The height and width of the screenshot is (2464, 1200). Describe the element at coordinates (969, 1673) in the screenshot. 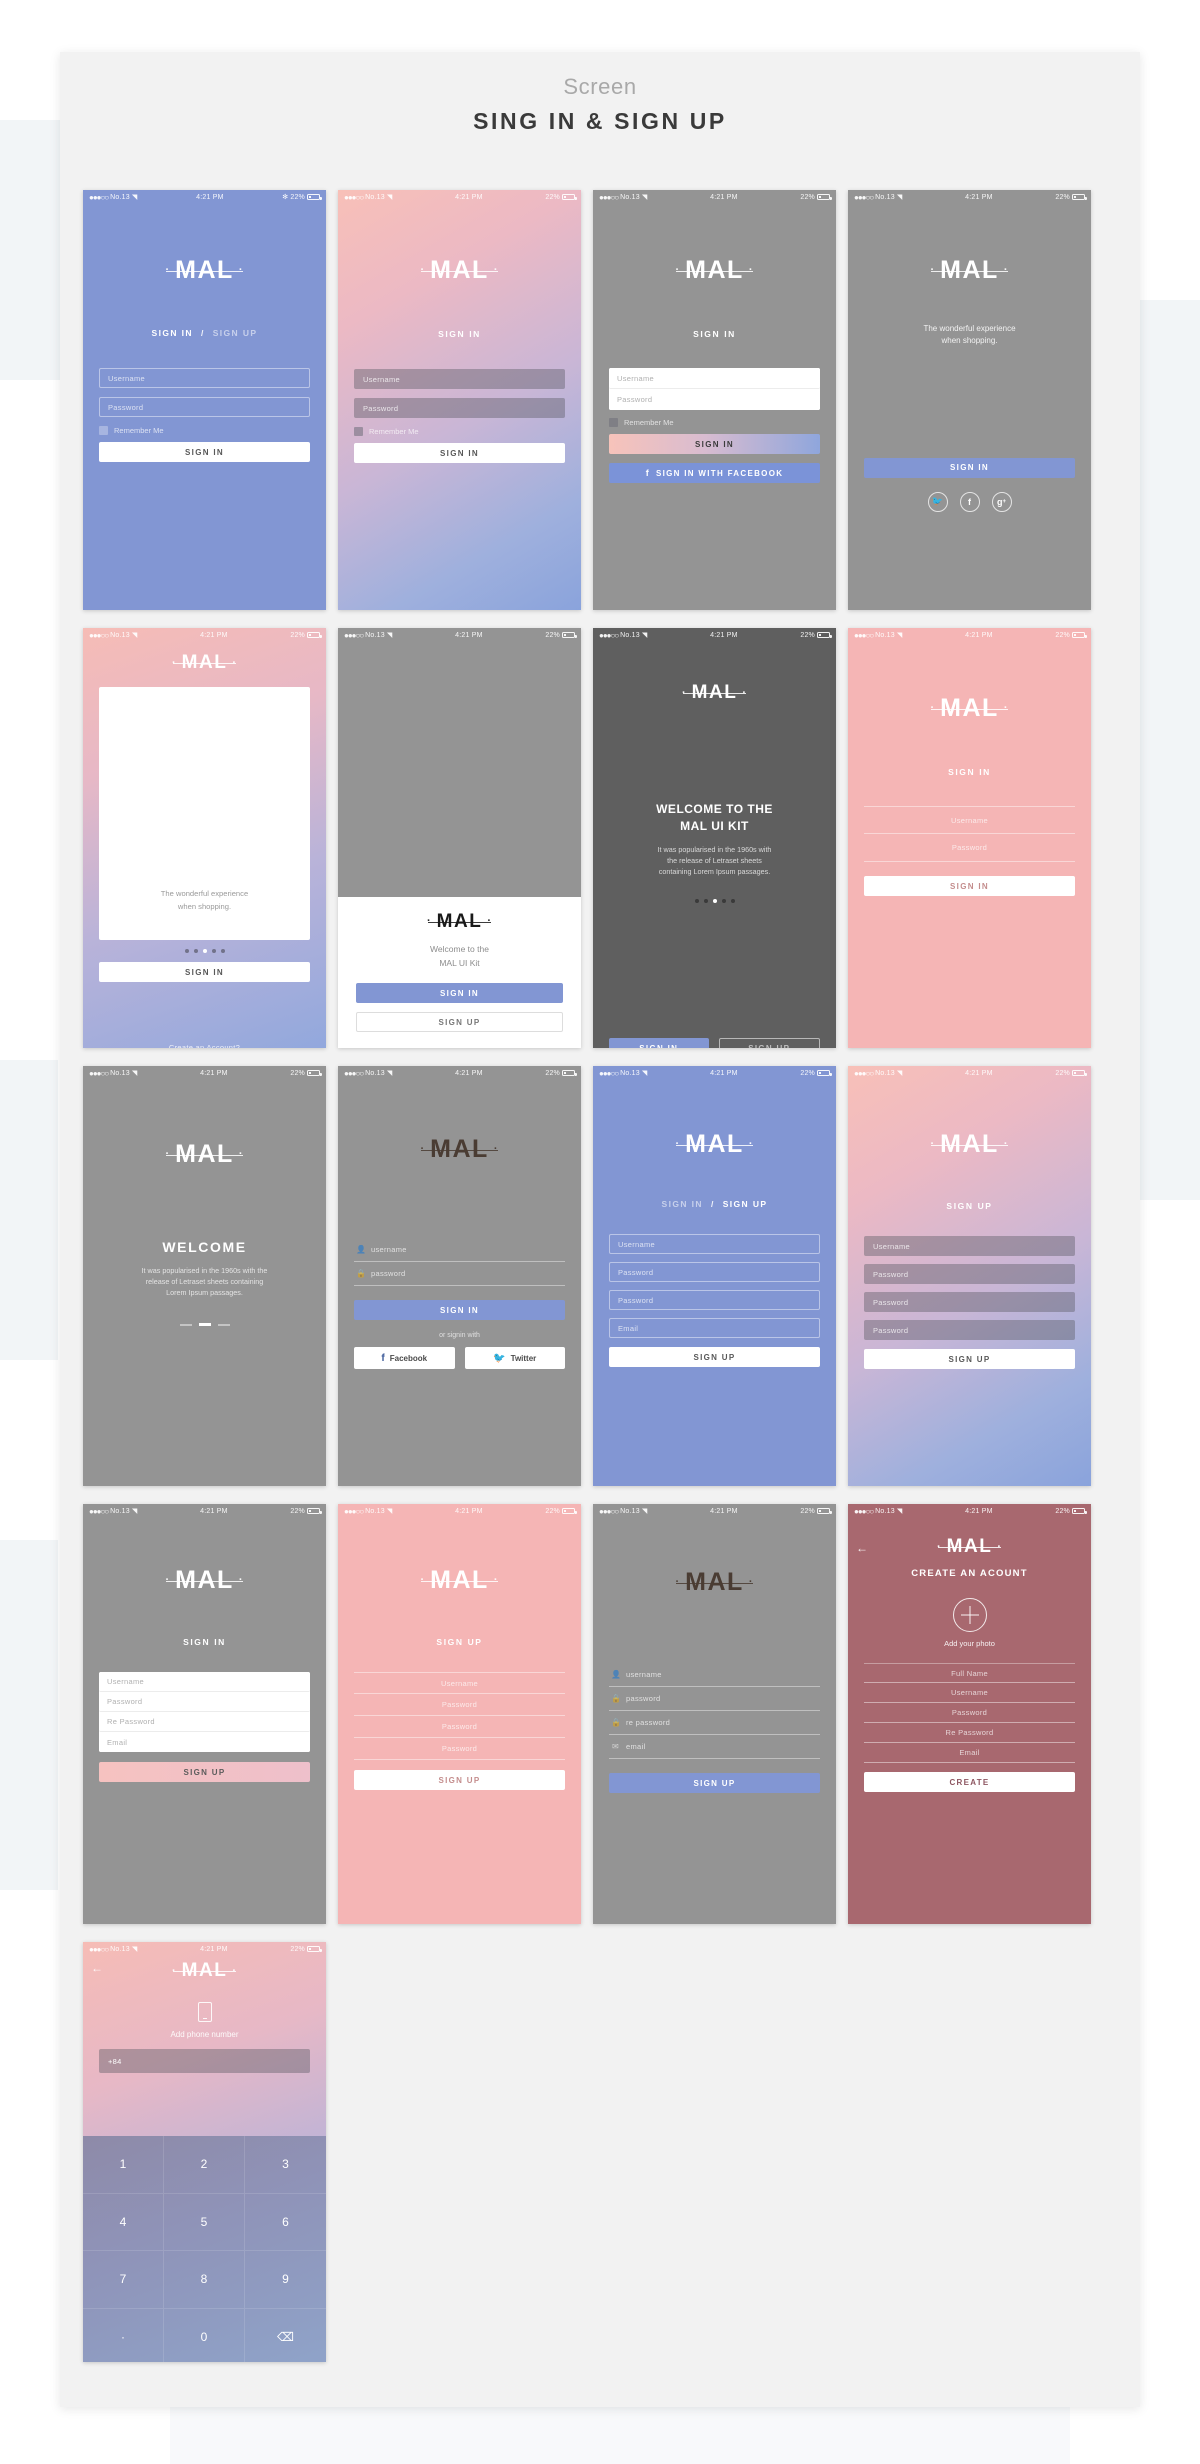

I see `full-name-input: Full Name` at that location.